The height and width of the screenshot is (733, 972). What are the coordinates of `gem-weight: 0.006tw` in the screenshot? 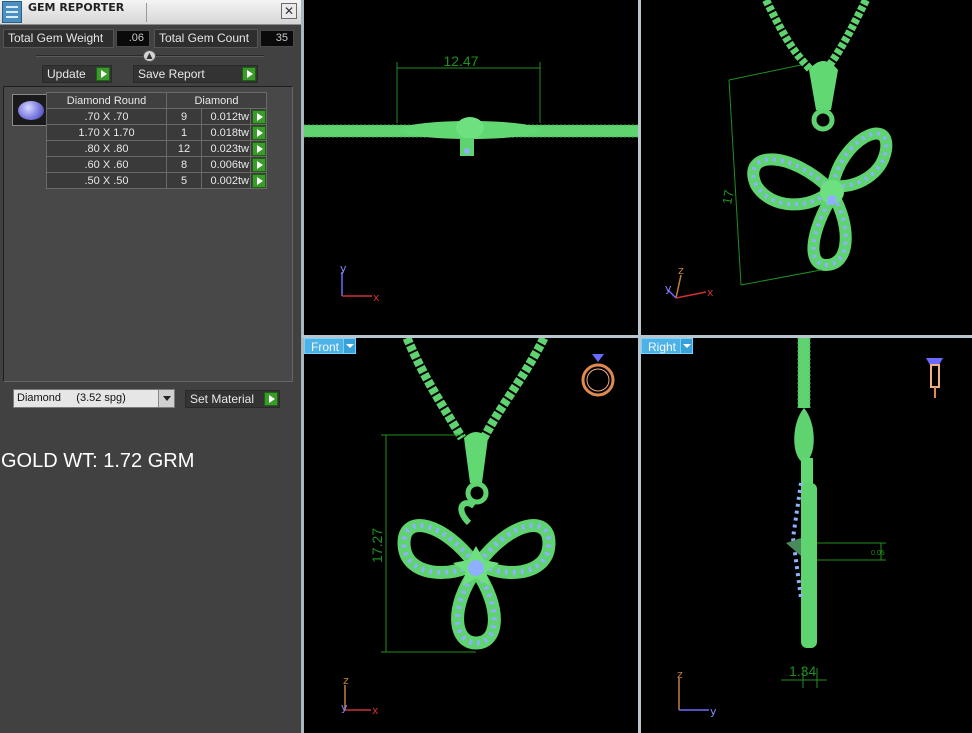 It's located at (226, 164).